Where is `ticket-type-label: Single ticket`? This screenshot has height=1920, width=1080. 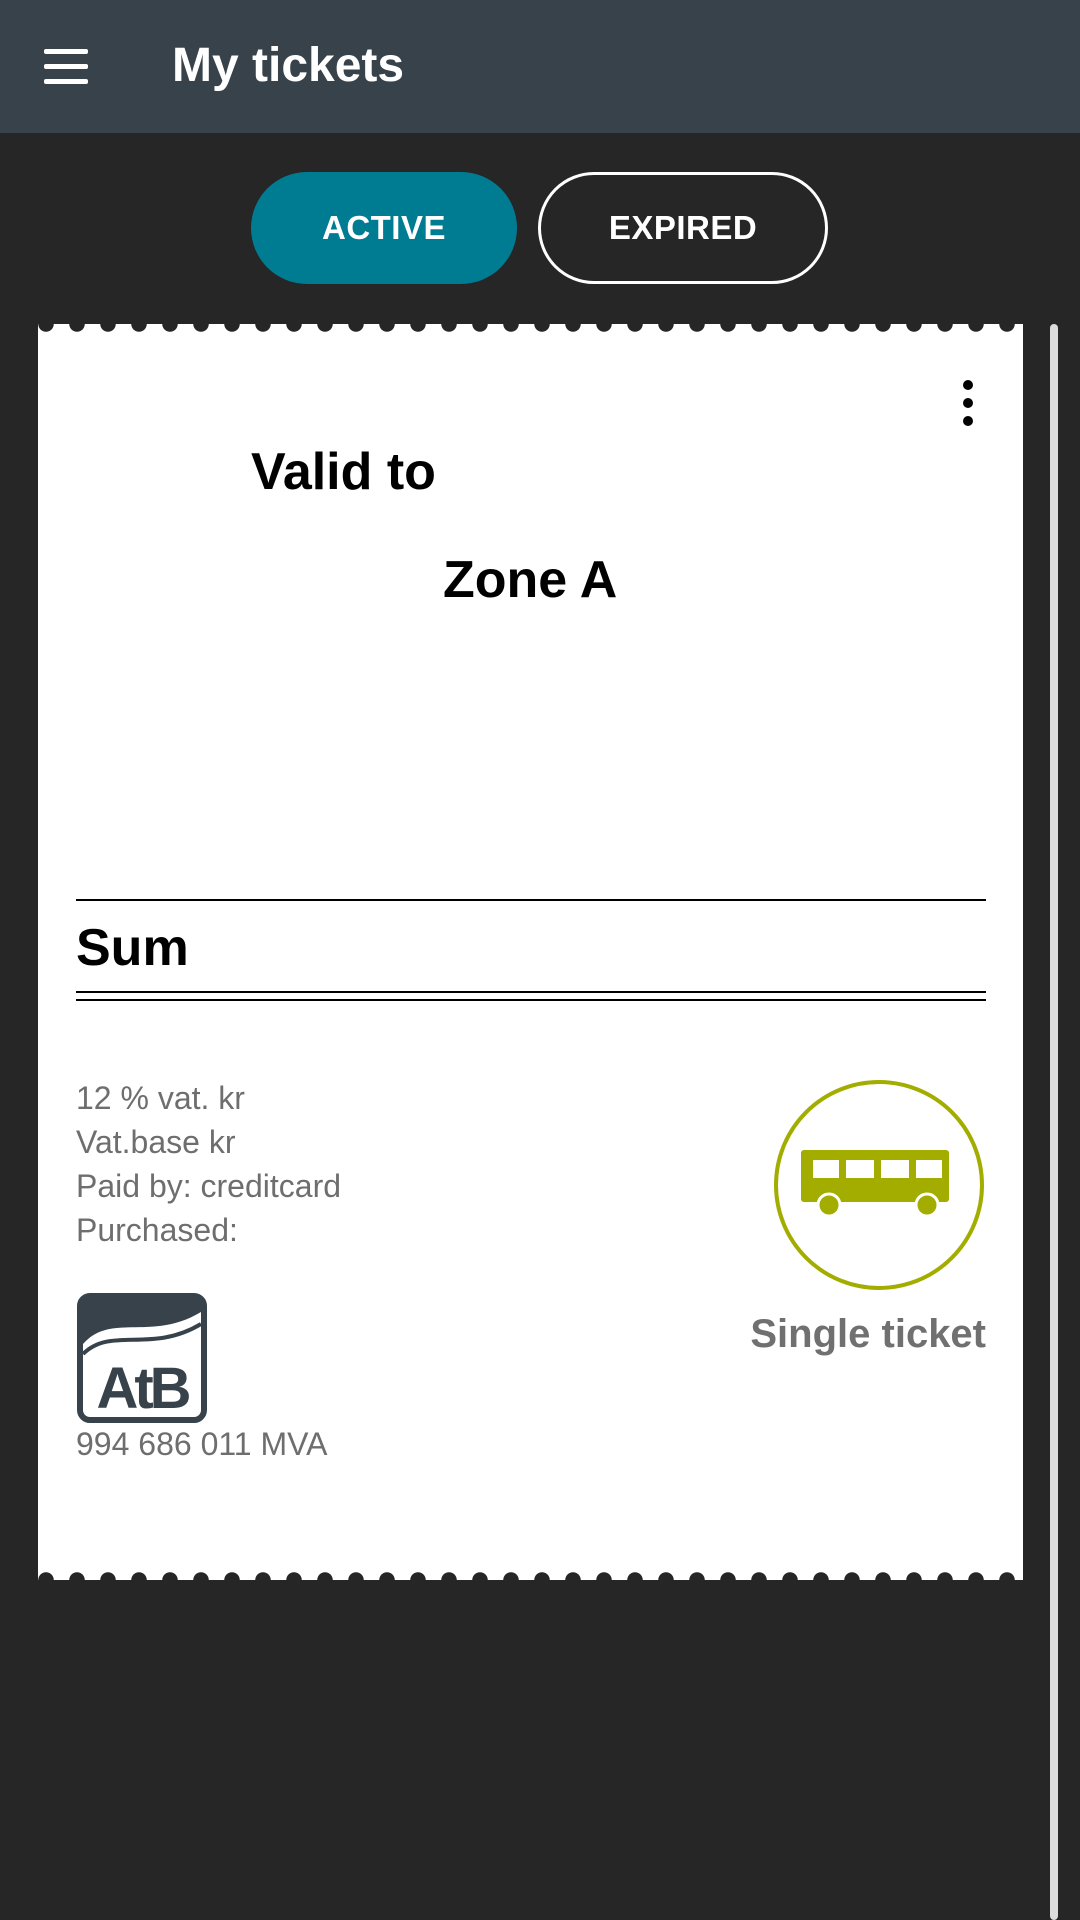
ticket-type-label: Single ticket is located at coordinates (868, 1334).